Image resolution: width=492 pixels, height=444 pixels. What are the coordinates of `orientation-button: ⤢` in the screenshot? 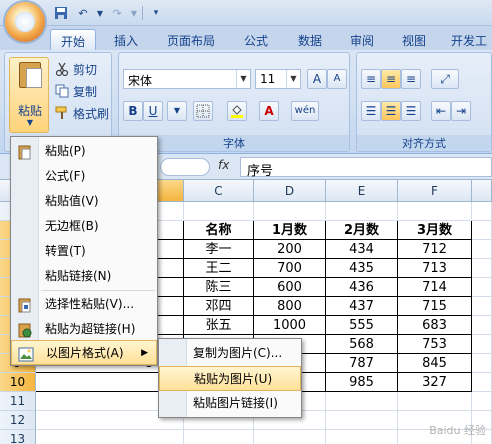 It's located at (445, 79).